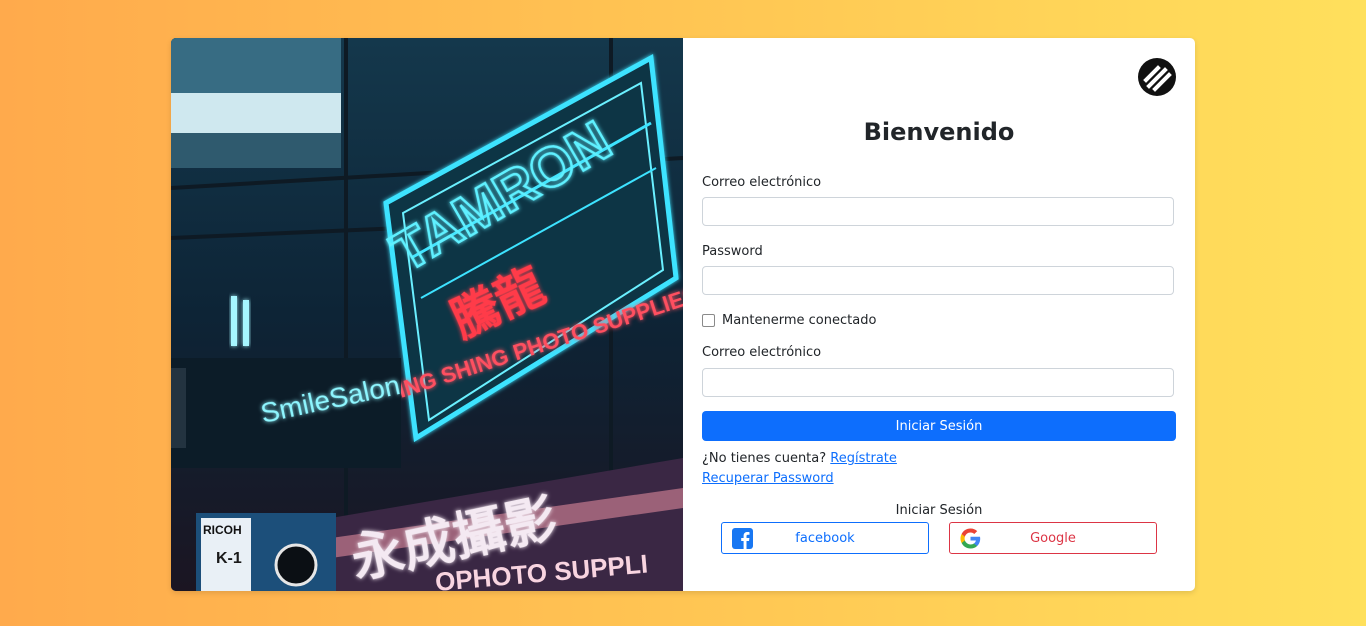 The height and width of the screenshot is (626, 1366). Describe the element at coordinates (708, 320) in the screenshot. I see `remember-checkbox` at that location.